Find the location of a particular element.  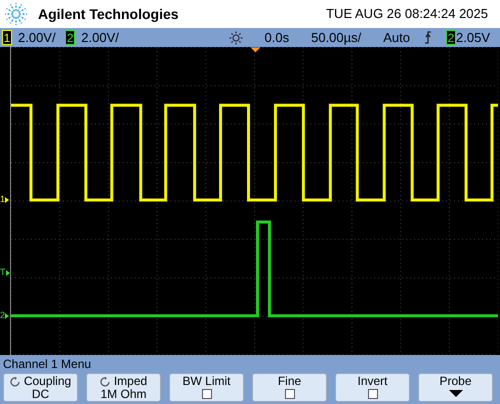

menu-title: Channel 1 Menu is located at coordinates (47, 364).